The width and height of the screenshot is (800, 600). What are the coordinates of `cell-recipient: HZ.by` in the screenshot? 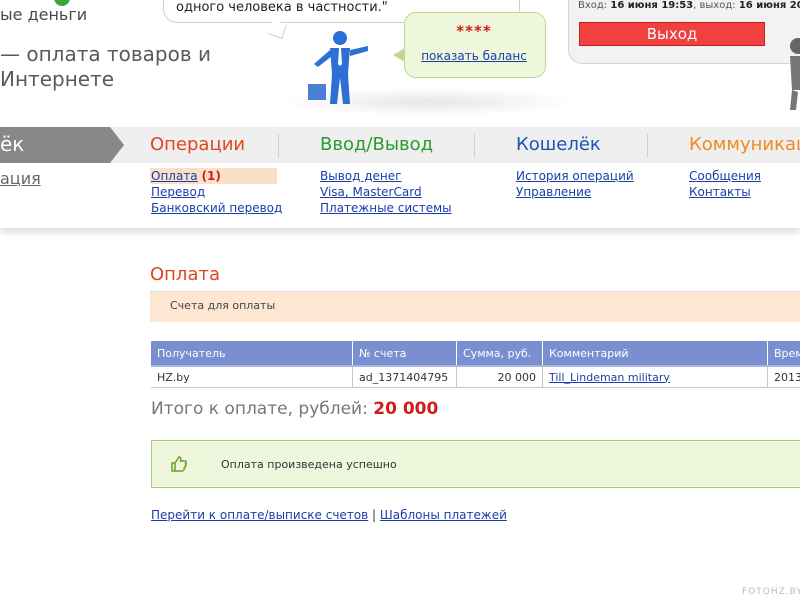 It's located at (252, 377).